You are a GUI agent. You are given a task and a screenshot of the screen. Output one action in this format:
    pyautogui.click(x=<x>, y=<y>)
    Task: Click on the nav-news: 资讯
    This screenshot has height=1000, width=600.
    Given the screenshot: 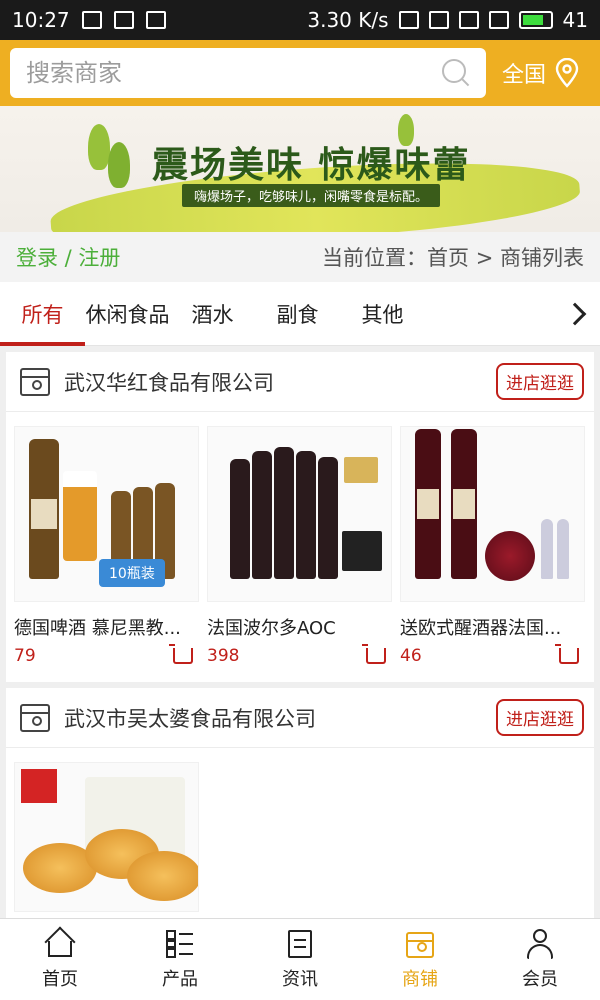 What is the action you would take?
    pyautogui.click(x=300, y=959)
    